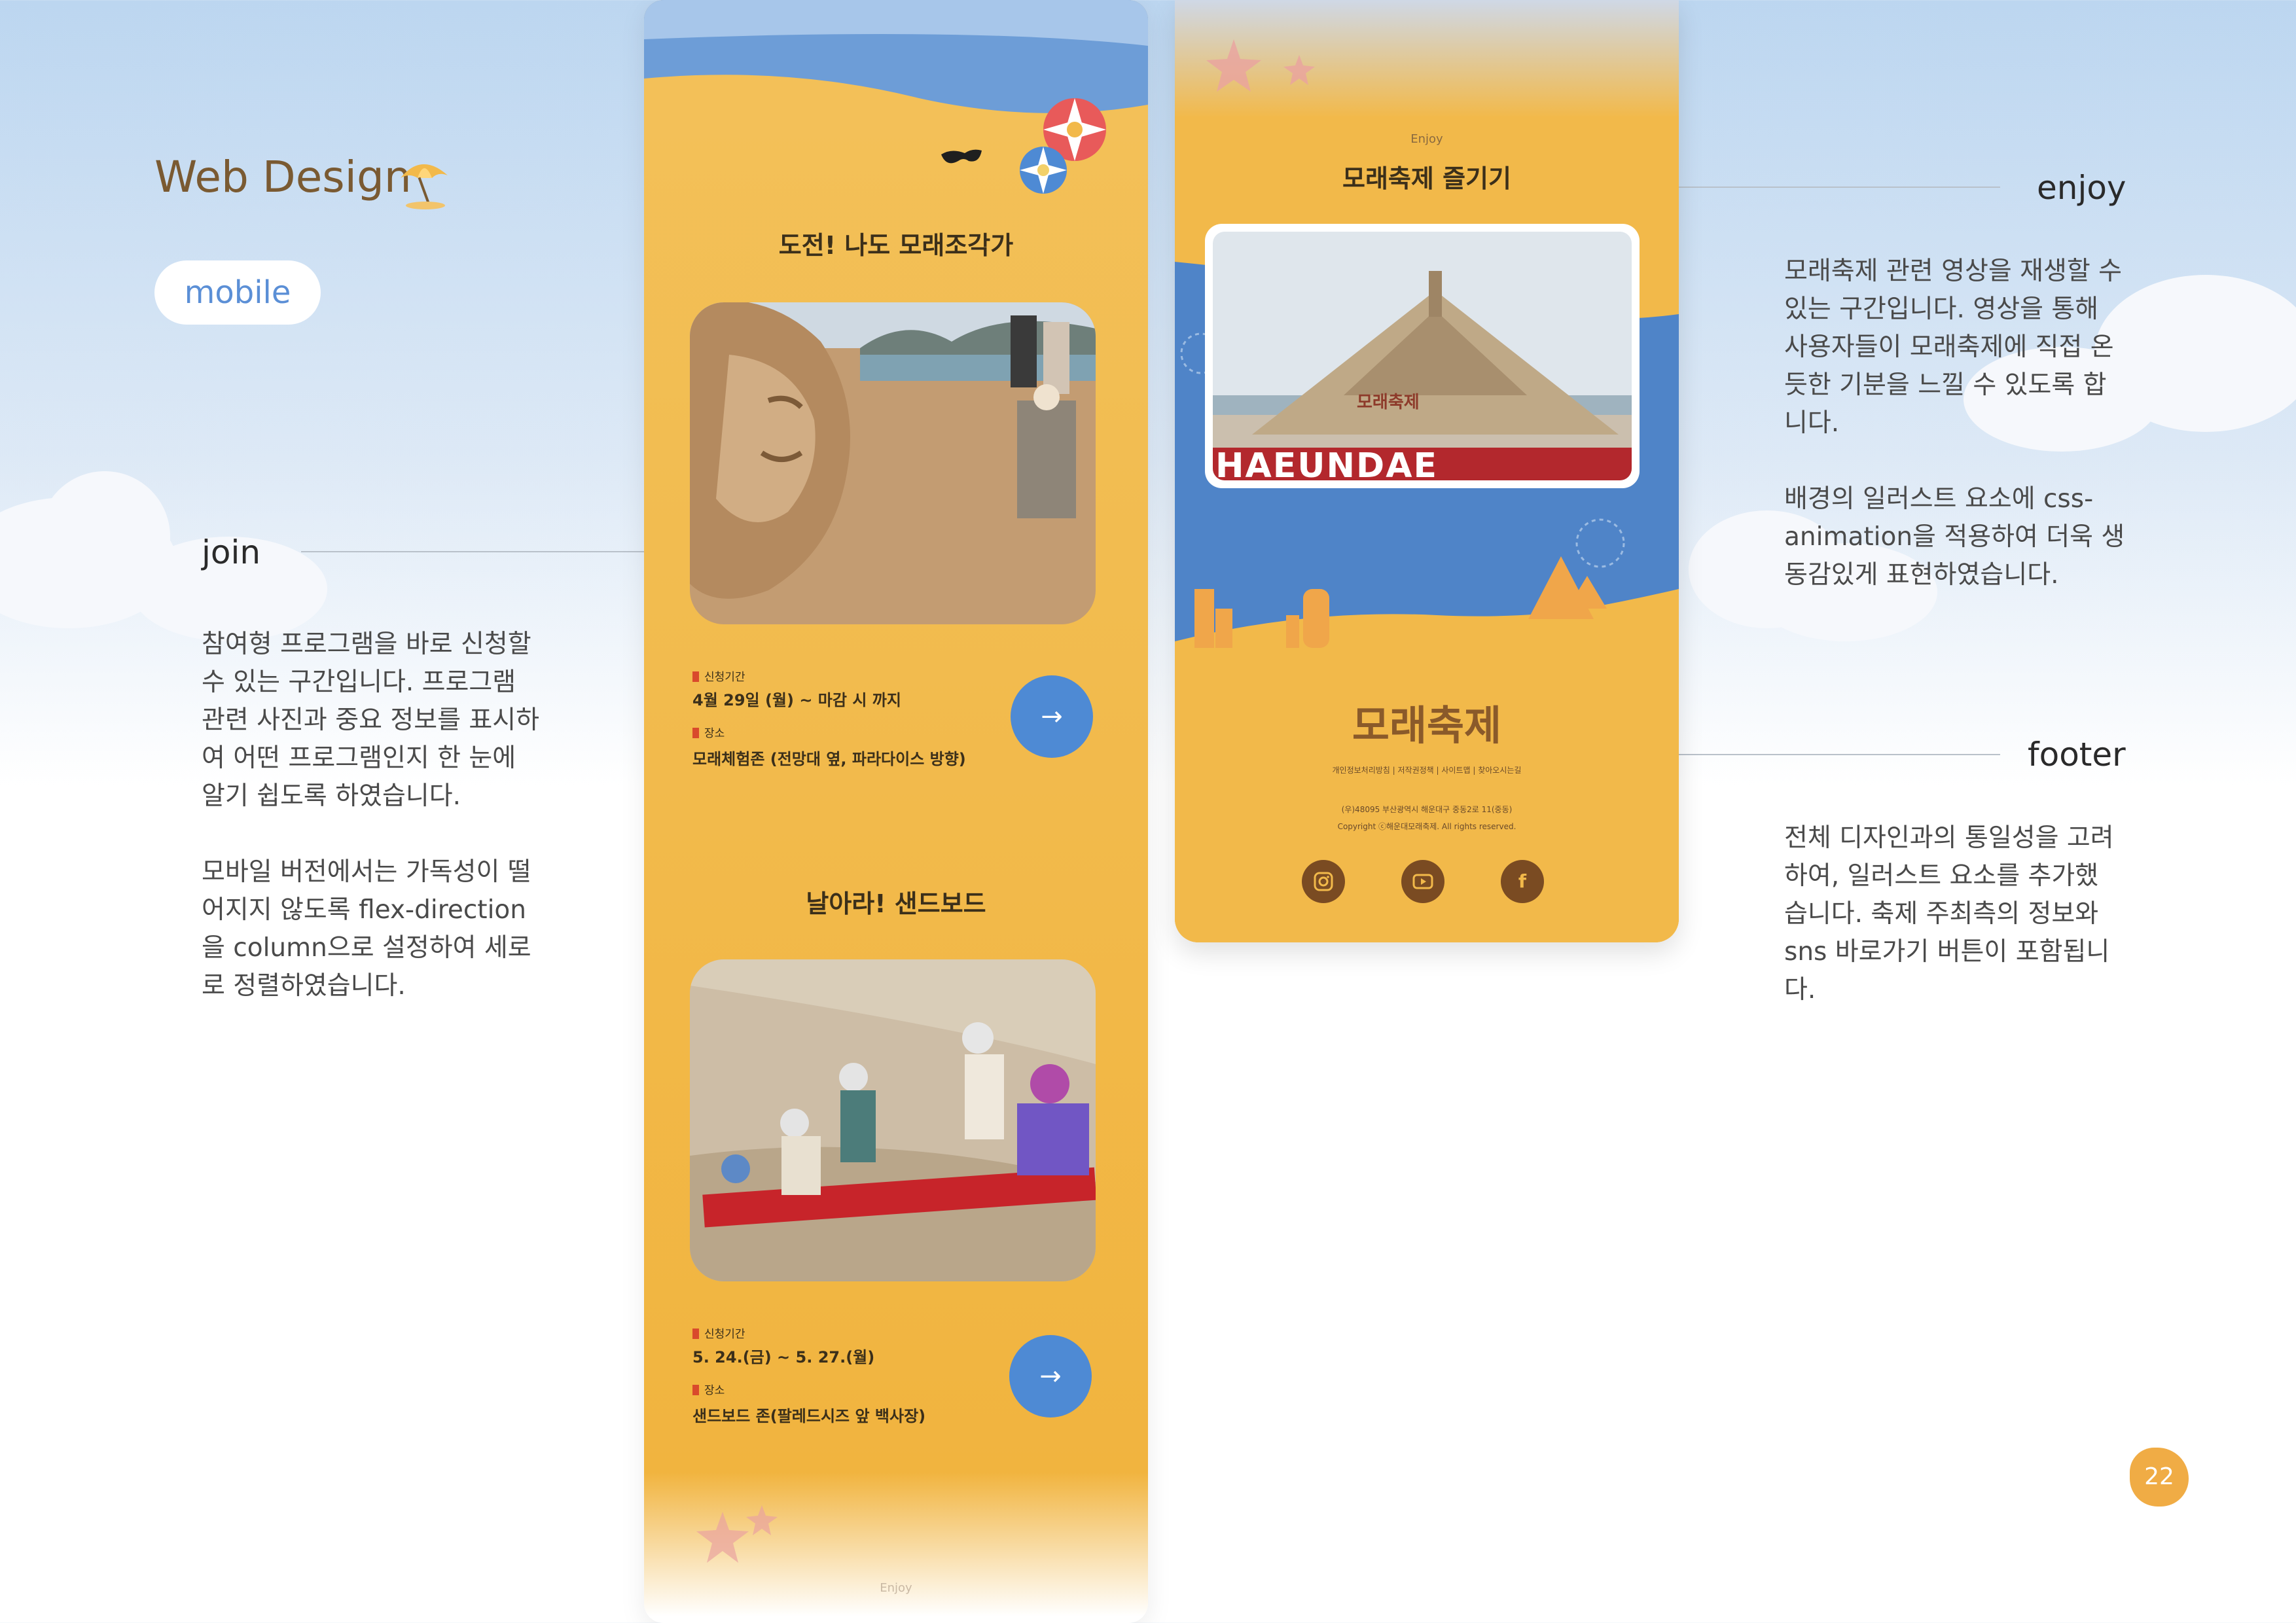  Describe the element at coordinates (783, 1357) in the screenshot. I see `period-value: 5. 24.(금) ~ 5. 27.(월)` at that location.